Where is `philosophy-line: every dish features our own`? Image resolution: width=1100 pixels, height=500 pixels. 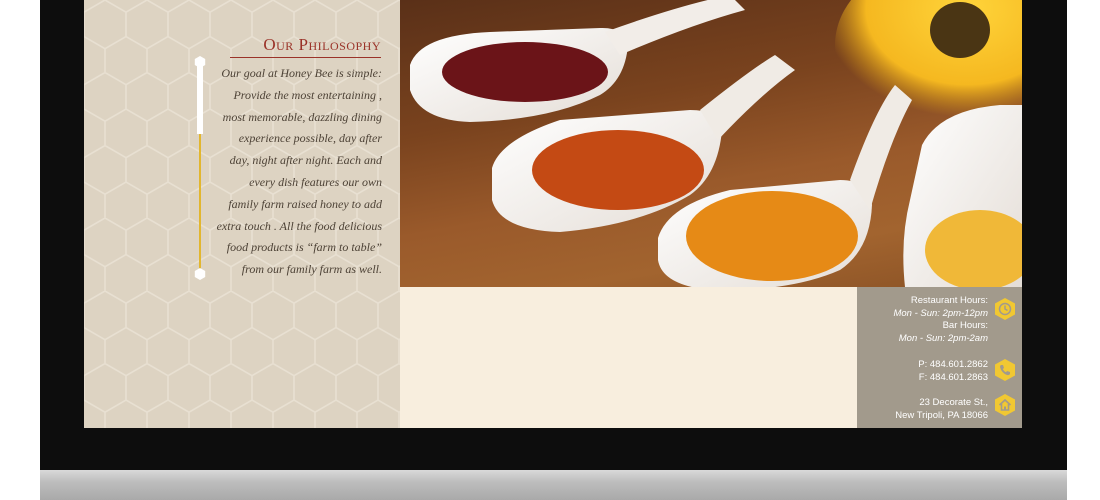 philosophy-line: every dish features our own is located at coordinates (315, 181).